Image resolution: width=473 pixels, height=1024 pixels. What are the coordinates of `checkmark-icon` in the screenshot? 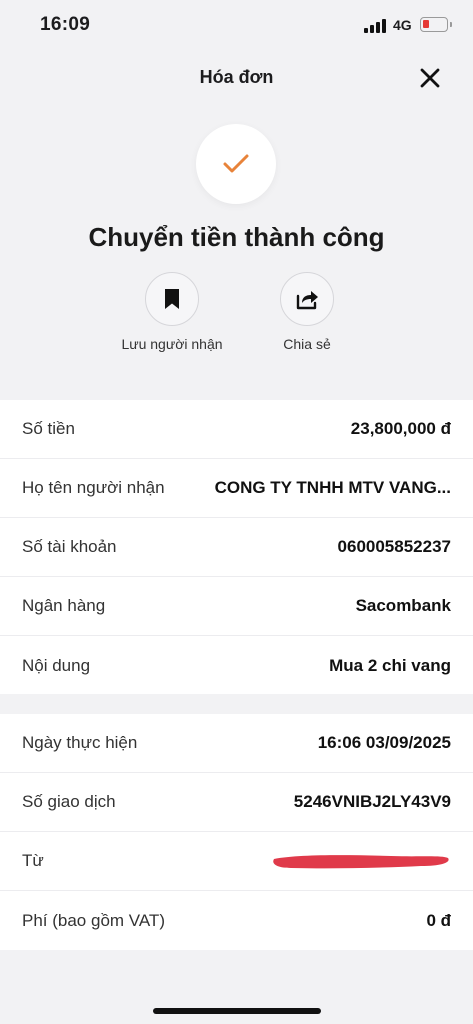 It's located at (236, 163).